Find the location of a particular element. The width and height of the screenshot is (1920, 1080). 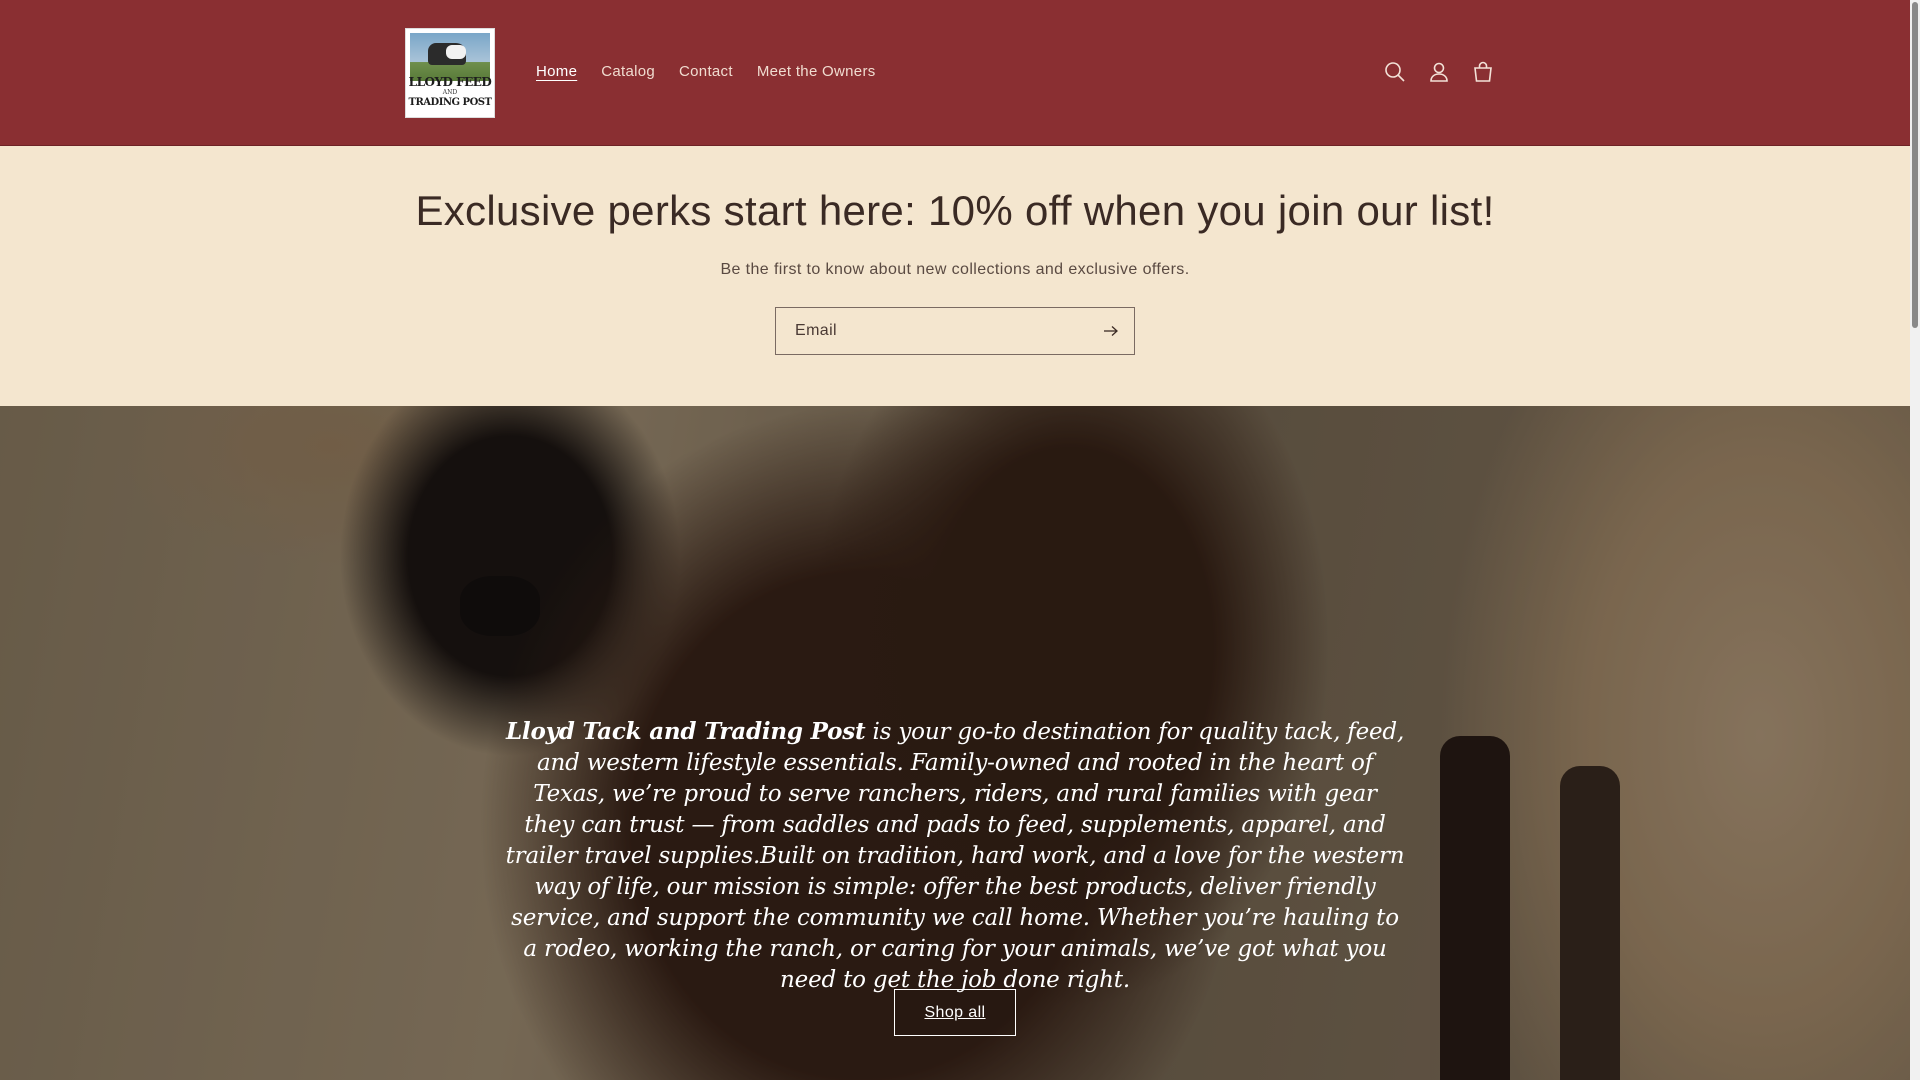

email-submit-button is located at coordinates (1111, 331).